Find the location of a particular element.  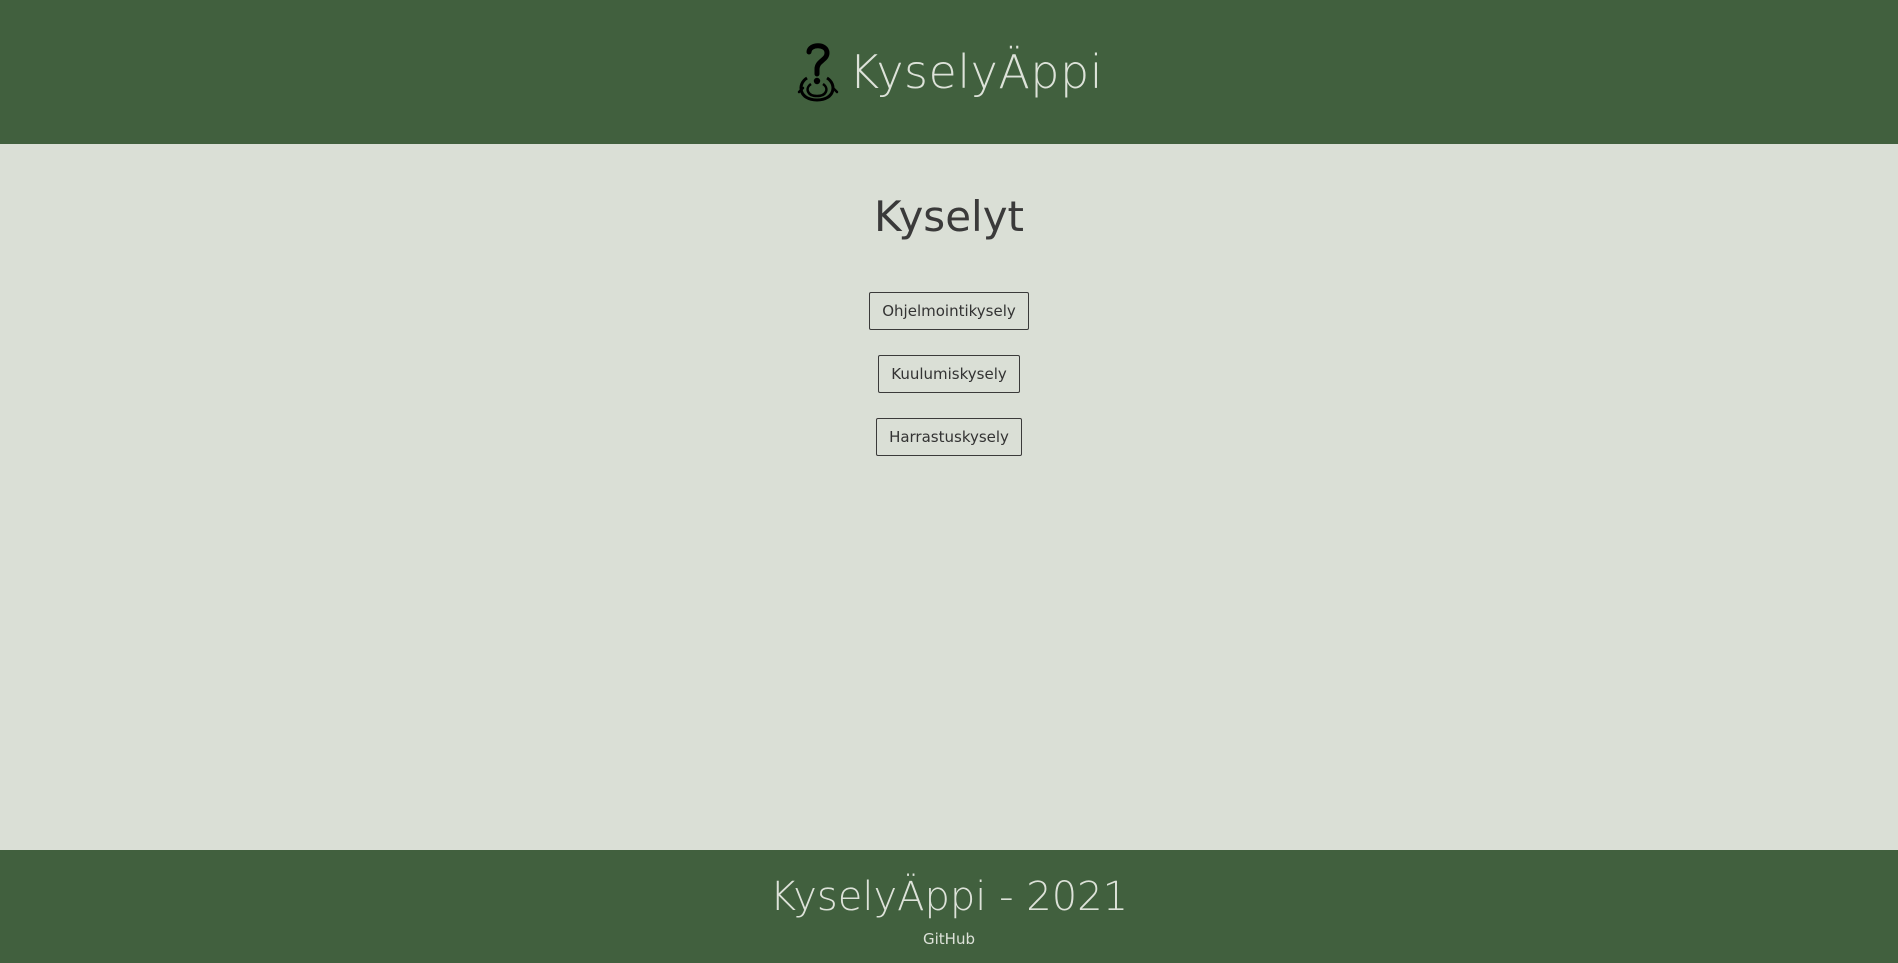

github-link: GitHub is located at coordinates (949, 939).